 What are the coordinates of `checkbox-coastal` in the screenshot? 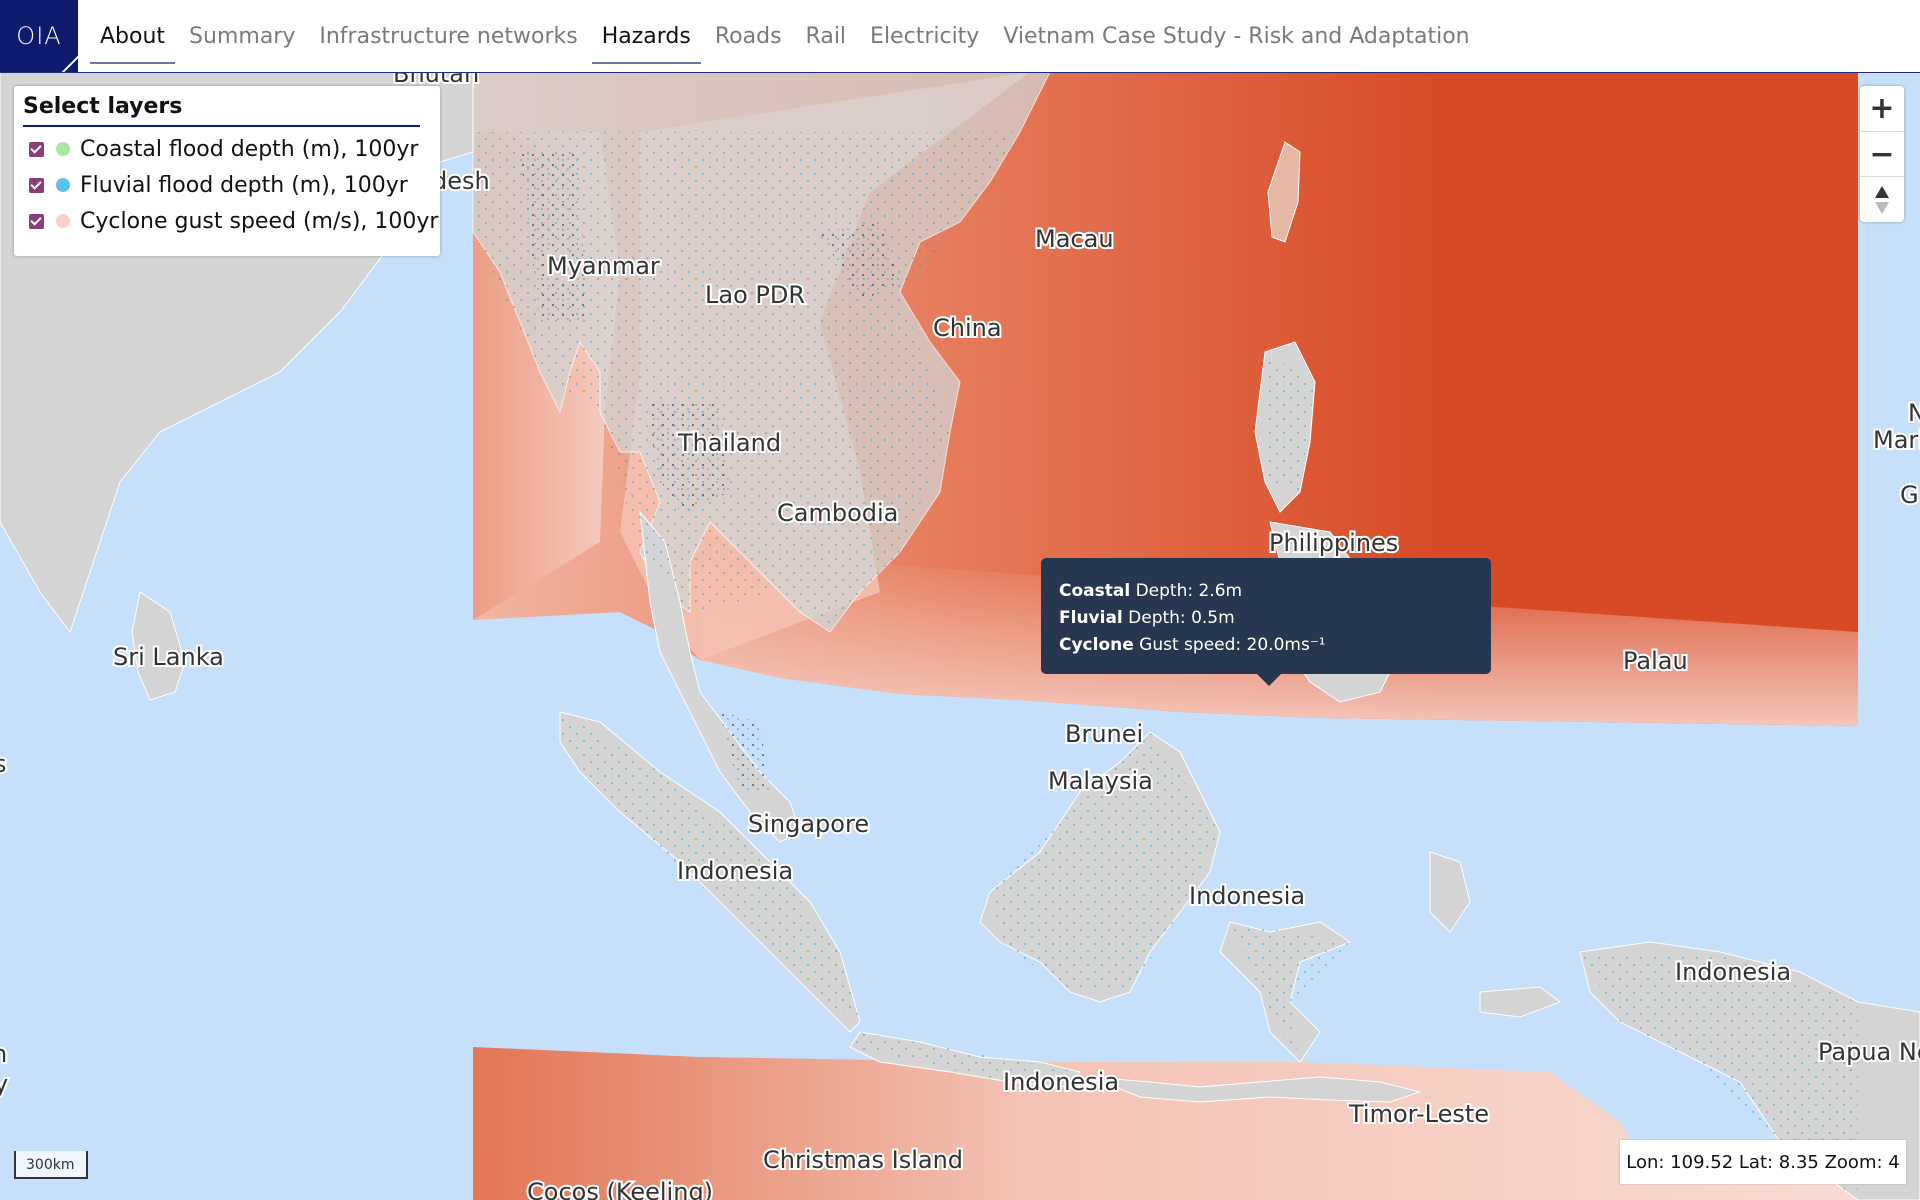 It's located at (36, 149).